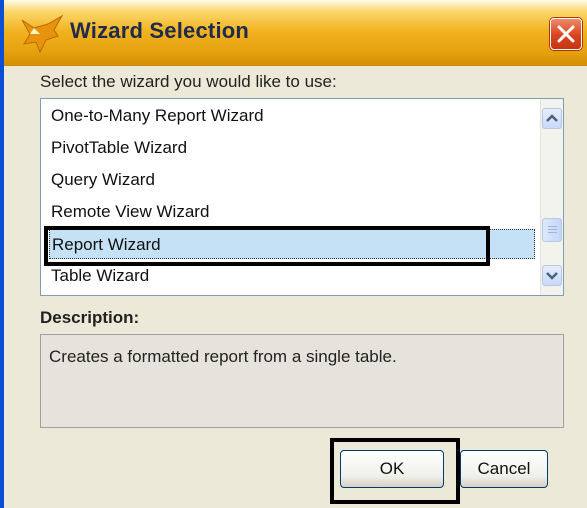  I want to click on scroll-thumb, so click(552, 230).